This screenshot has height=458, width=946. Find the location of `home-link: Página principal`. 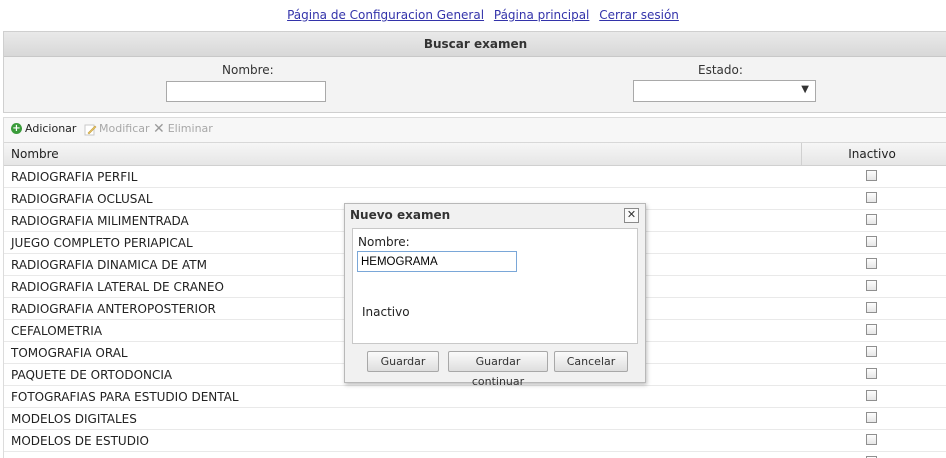

home-link: Página principal is located at coordinates (542, 15).